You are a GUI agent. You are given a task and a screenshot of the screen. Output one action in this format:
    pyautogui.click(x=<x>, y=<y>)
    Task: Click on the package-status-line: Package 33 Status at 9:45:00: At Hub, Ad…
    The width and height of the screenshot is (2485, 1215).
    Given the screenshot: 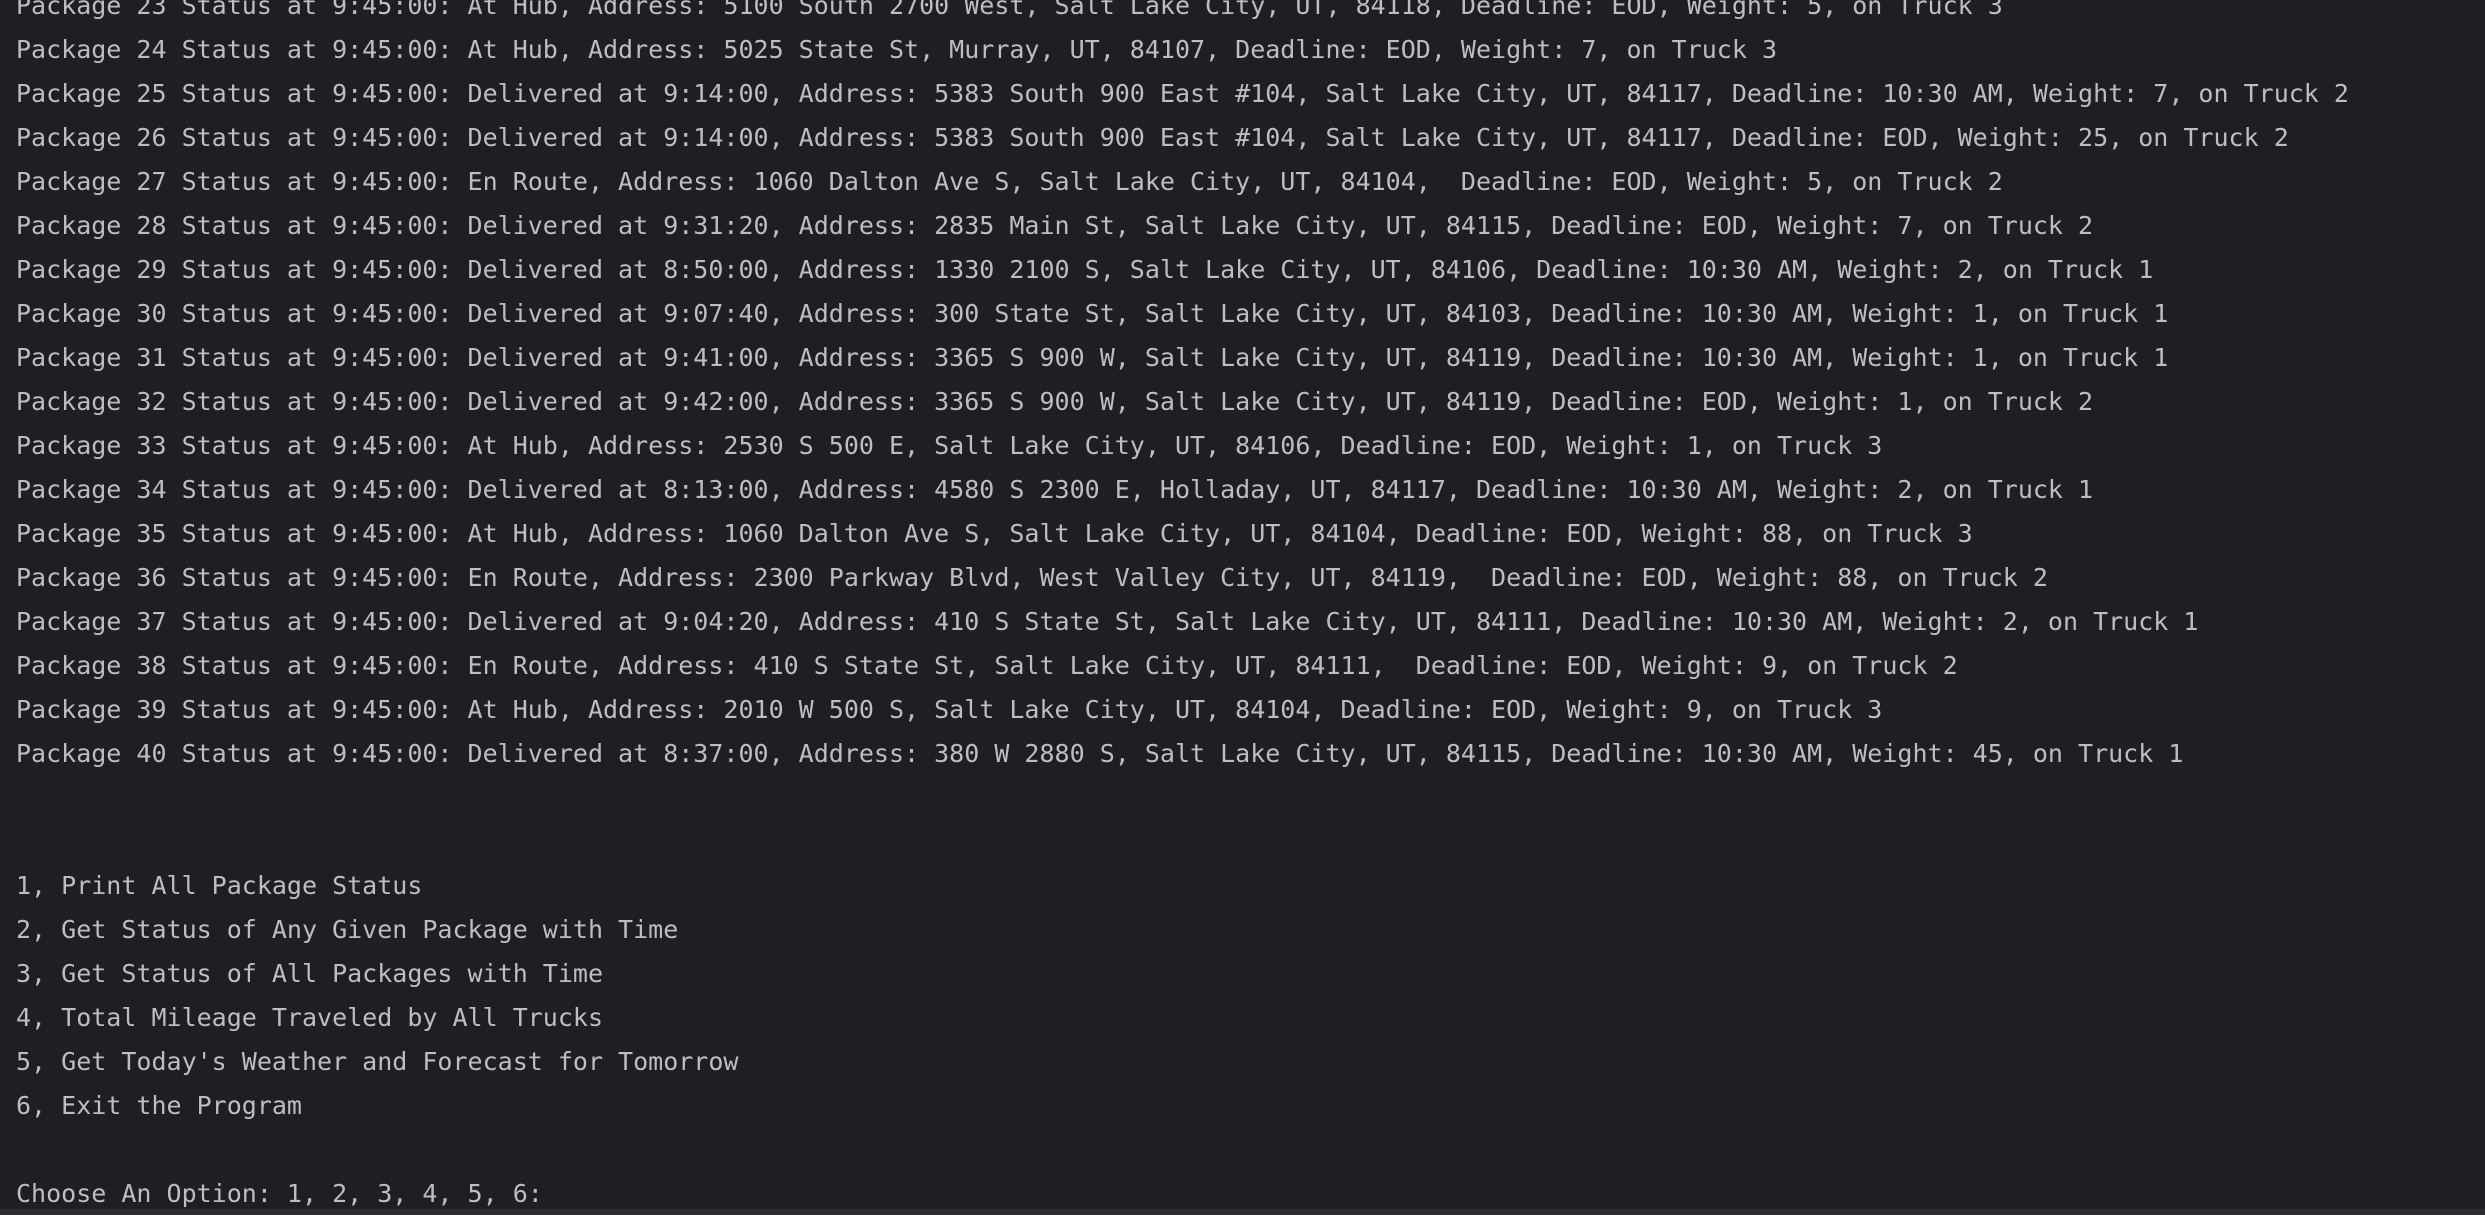 What is the action you would take?
    pyautogui.click(x=949, y=445)
    